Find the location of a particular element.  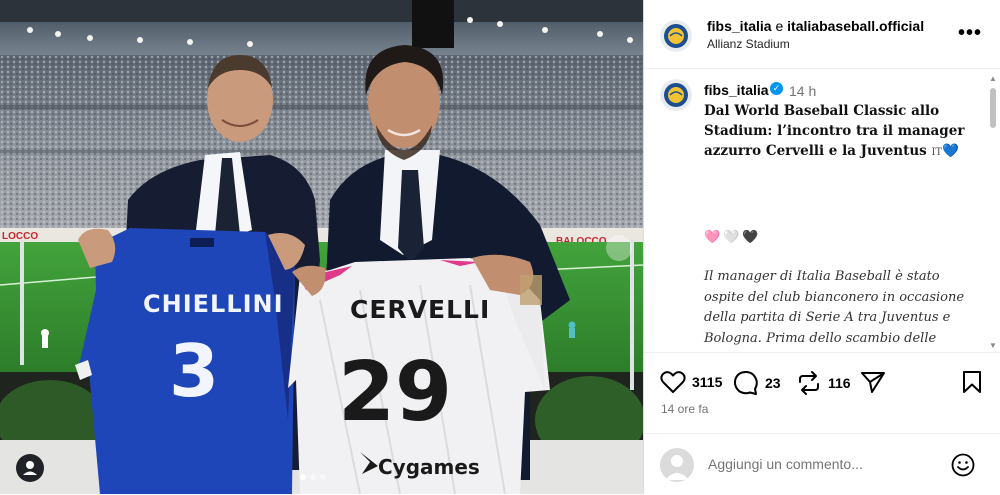

smiley-icon is located at coordinates (963, 465).